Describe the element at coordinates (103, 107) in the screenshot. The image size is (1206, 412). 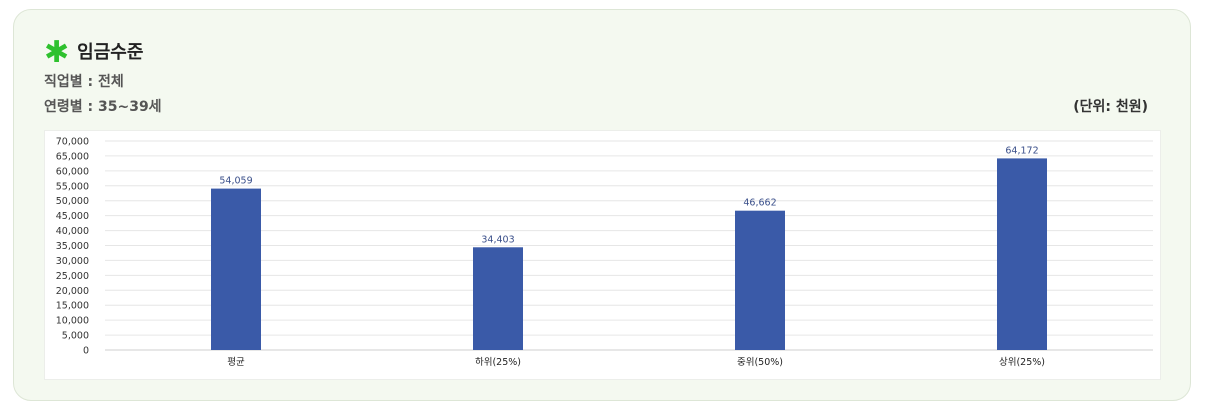
I see `age-filter-label: 연령별 : 35~39세` at that location.